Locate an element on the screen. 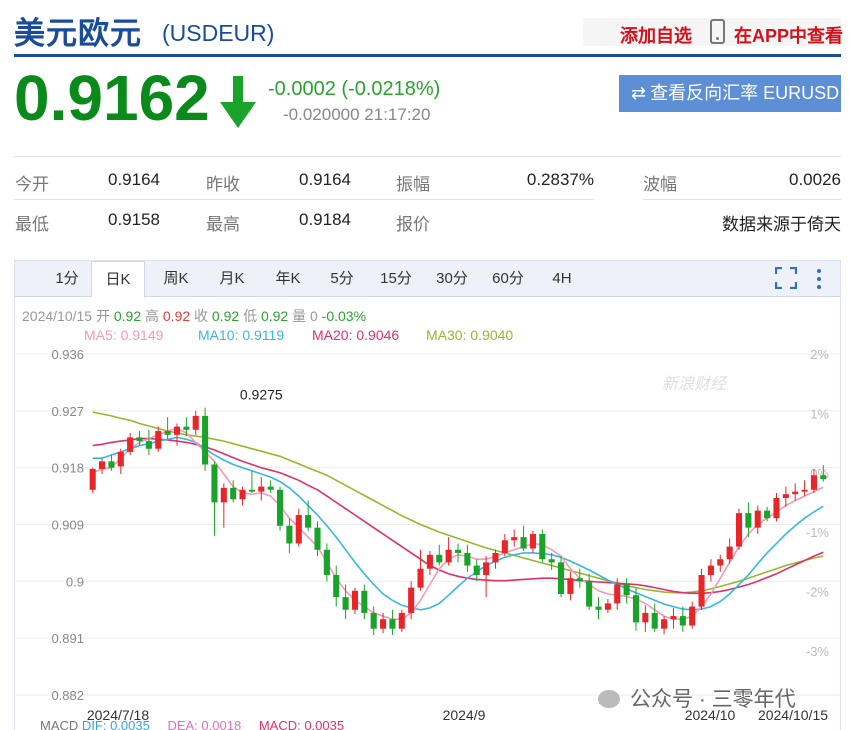  x-tick-label: 2024/9 is located at coordinates (464, 715).